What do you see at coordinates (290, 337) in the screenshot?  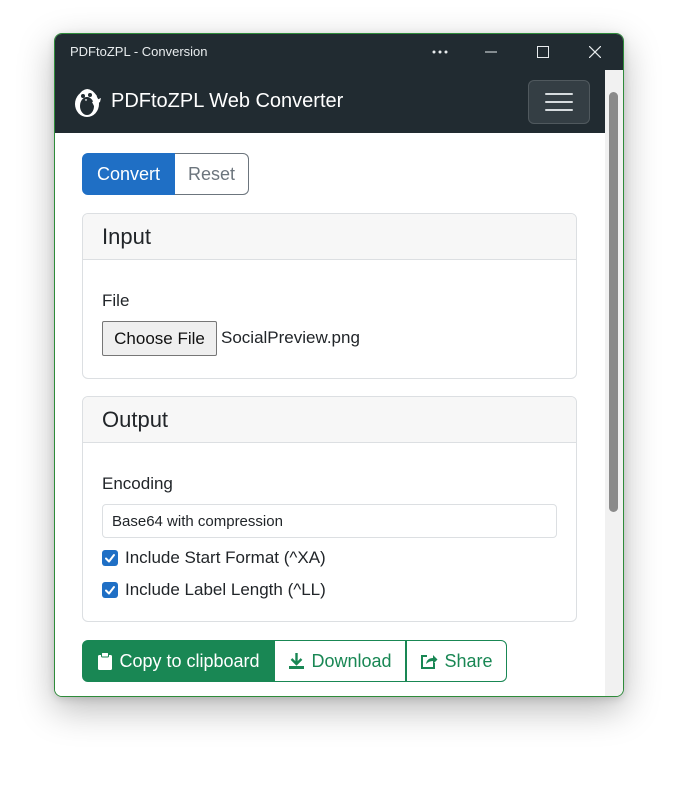 I see `selected-file-name: SocialPreview.png` at bounding box center [290, 337].